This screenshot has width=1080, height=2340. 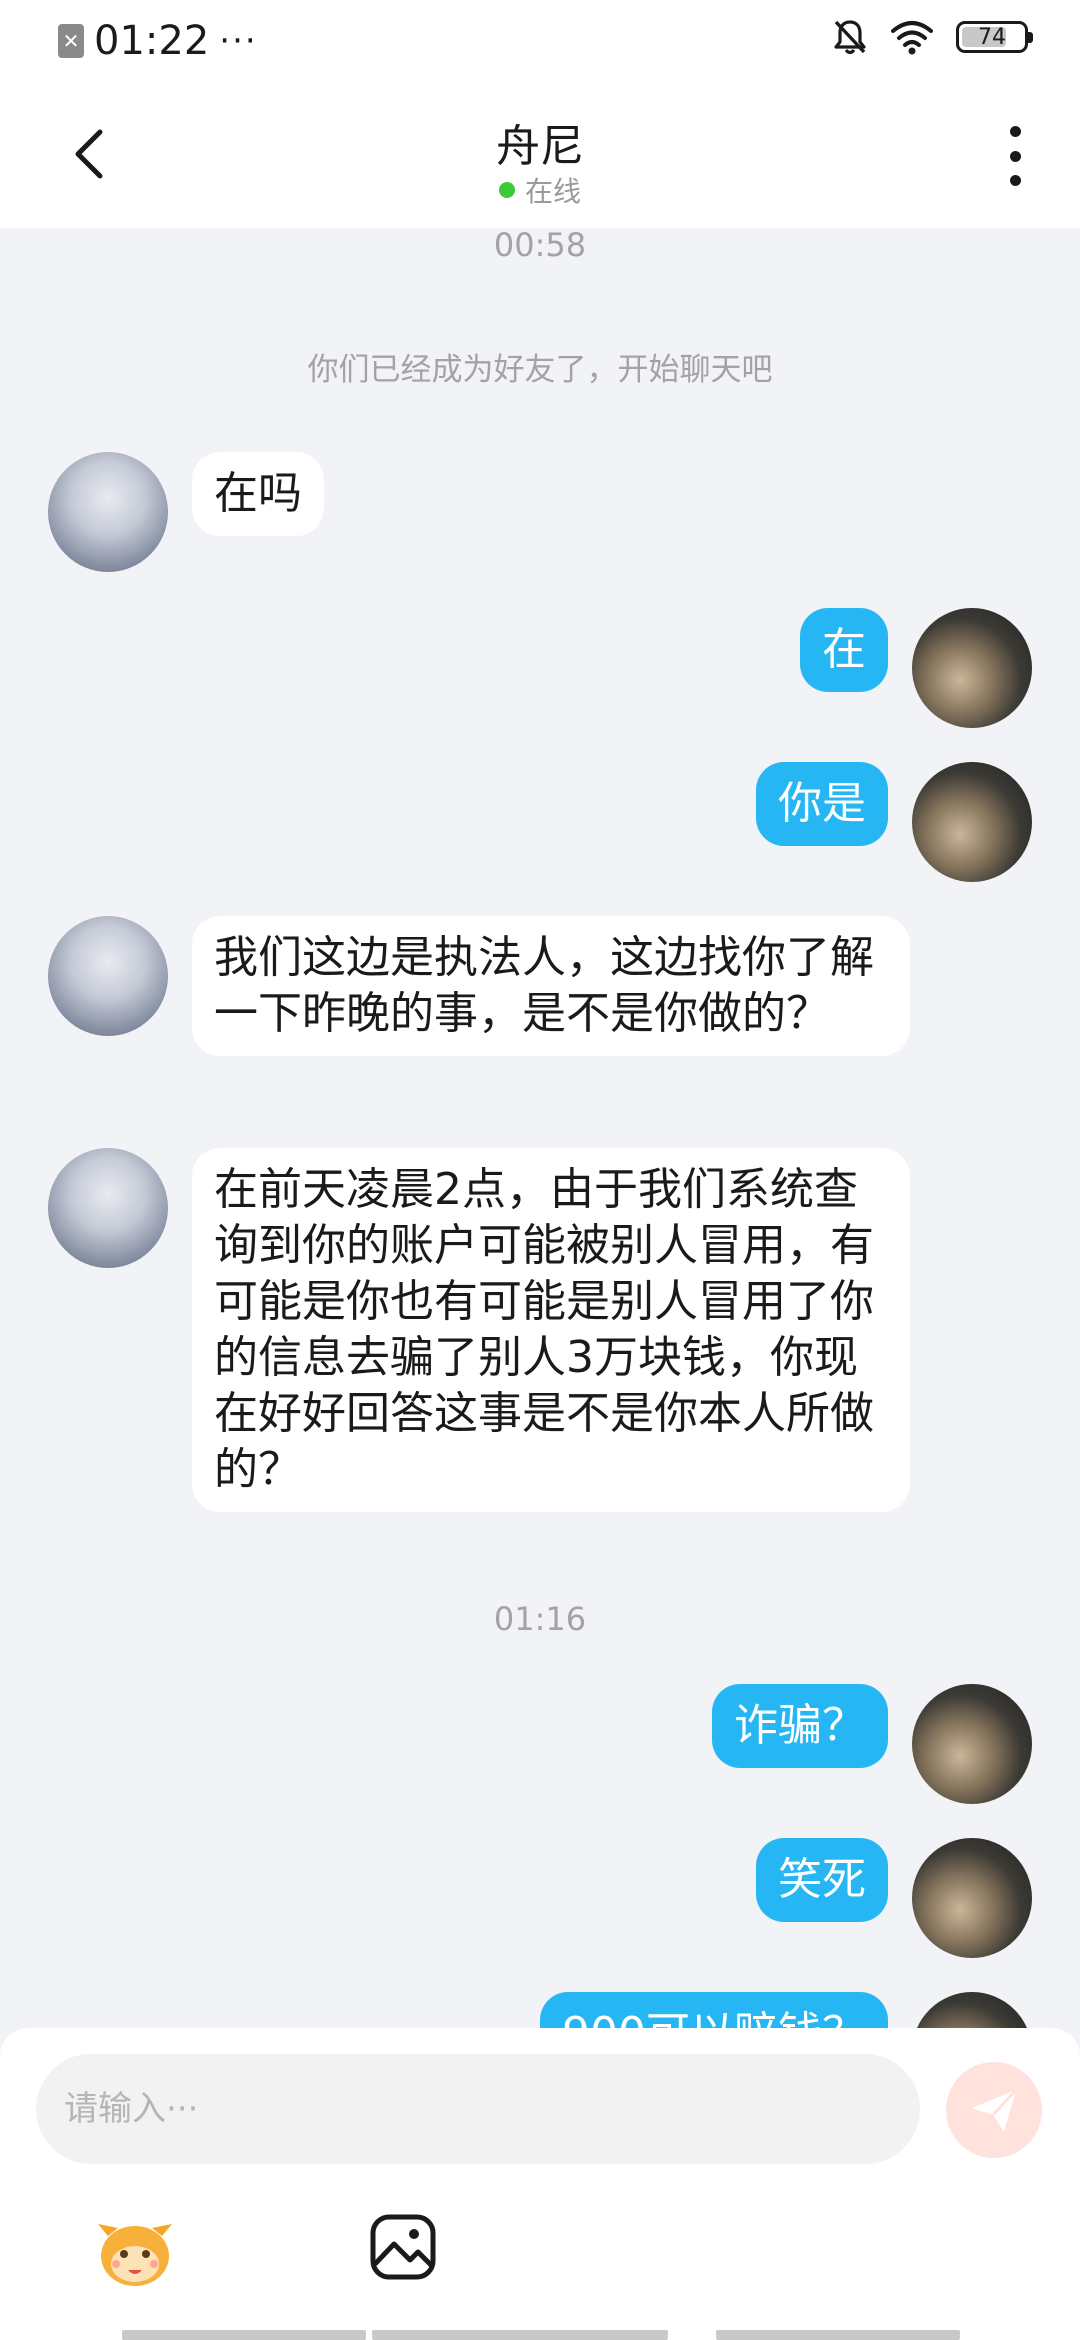 I want to click on incoming-message-bubble: 我们这边是执法人，这边找你了解一下昨晚的事，是不是你做的？, so click(x=551, y=986).